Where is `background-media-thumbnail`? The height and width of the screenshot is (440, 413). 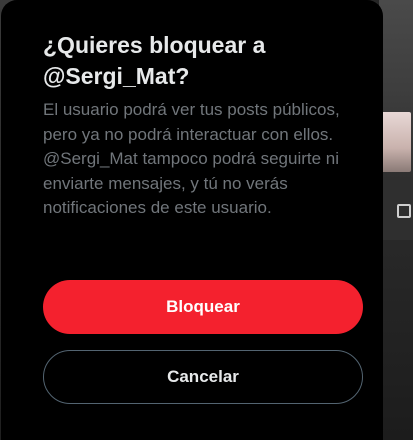 background-media-thumbnail is located at coordinates (396, 142).